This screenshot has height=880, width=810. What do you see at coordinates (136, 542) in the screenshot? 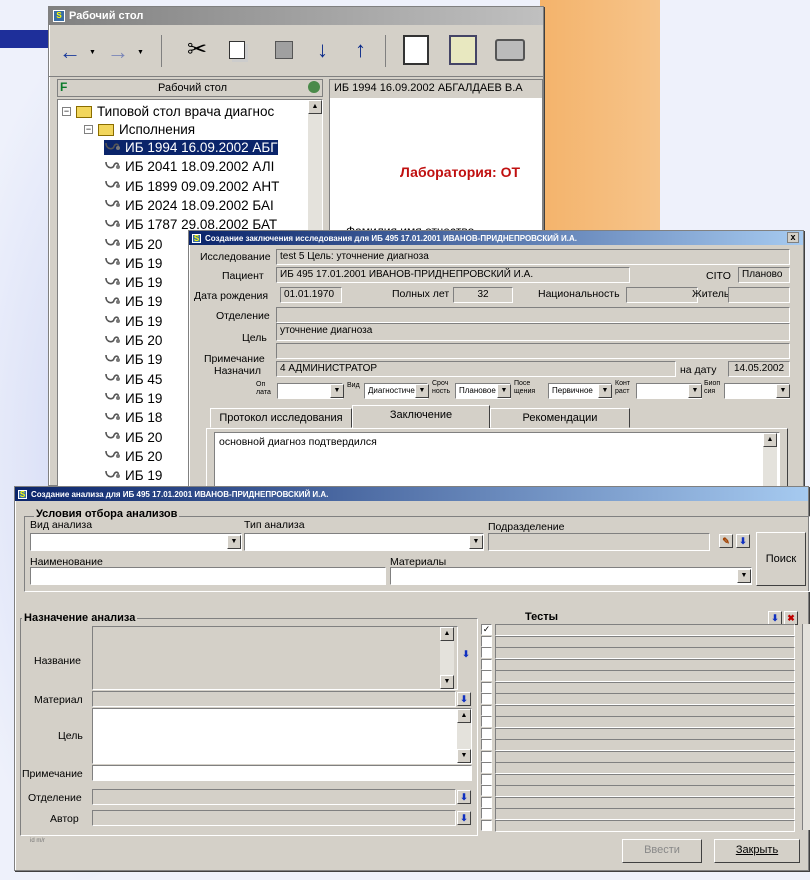
I see `kind-select` at bounding box center [136, 542].